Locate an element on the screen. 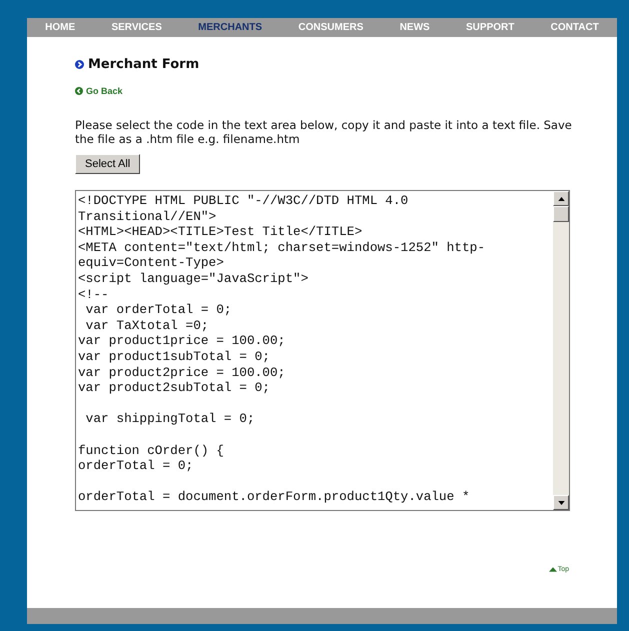 This screenshot has height=631, width=629. circle-arrow-left-icon is located at coordinates (79, 91).